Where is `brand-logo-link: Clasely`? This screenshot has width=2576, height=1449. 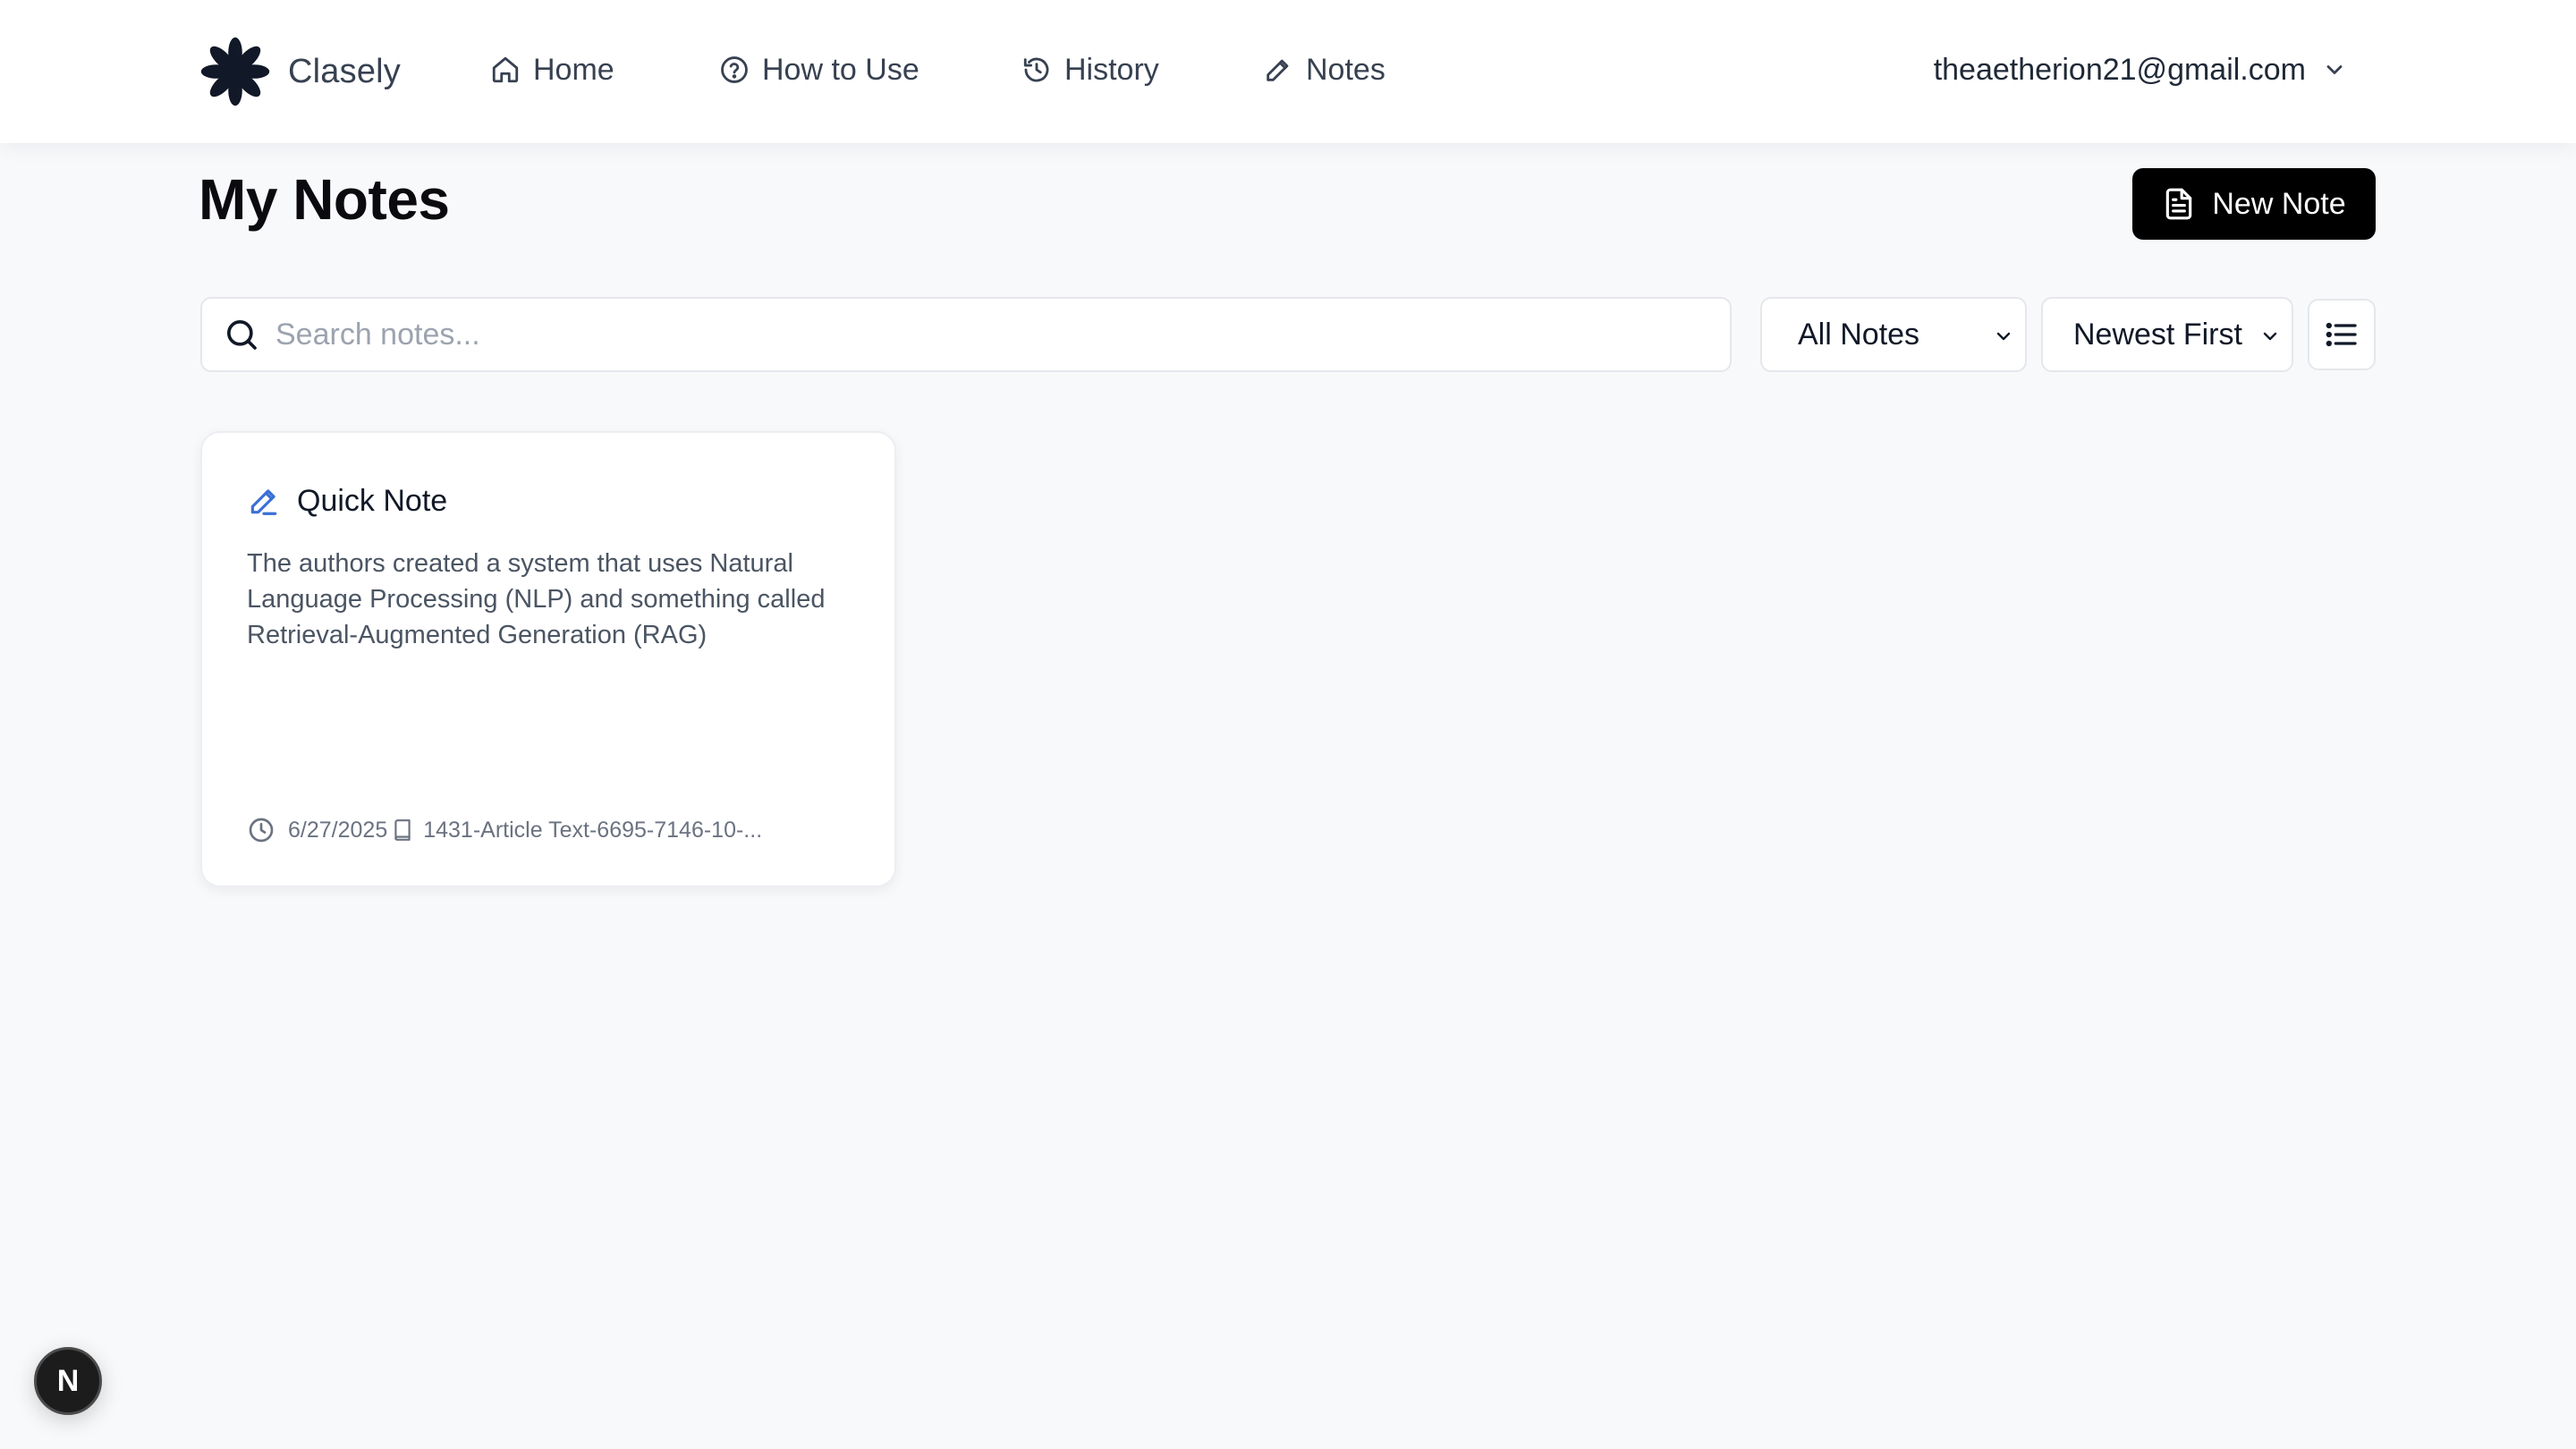 brand-logo-link: Clasely is located at coordinates (300, 71).